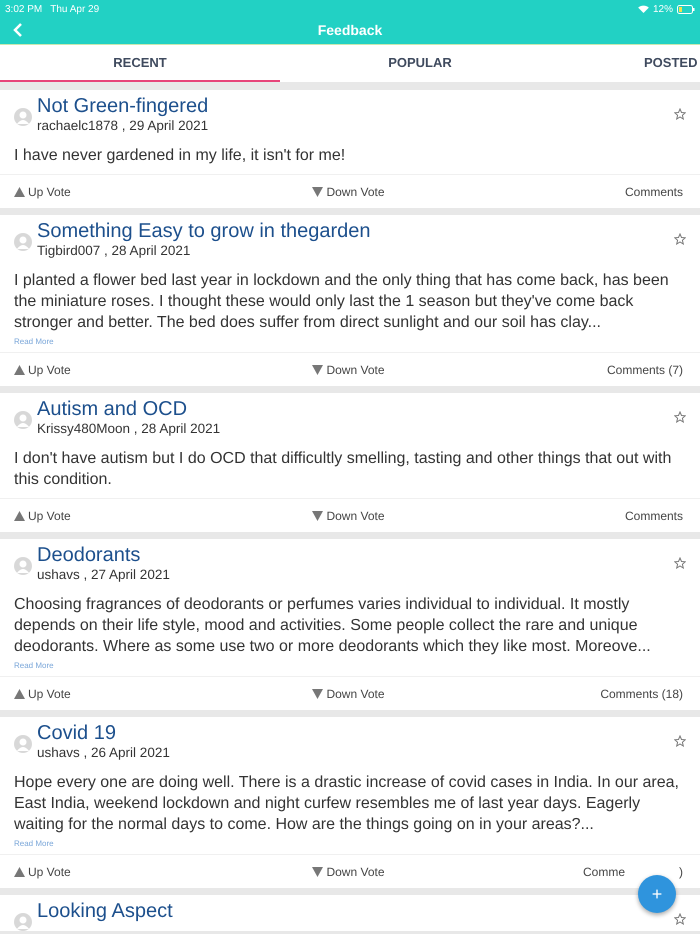 The image size is (700, 934). What do you see at coordinates (662, 9) in the screenshot?
I see `battery-percent: 12%` at bounding box center [662, 9].